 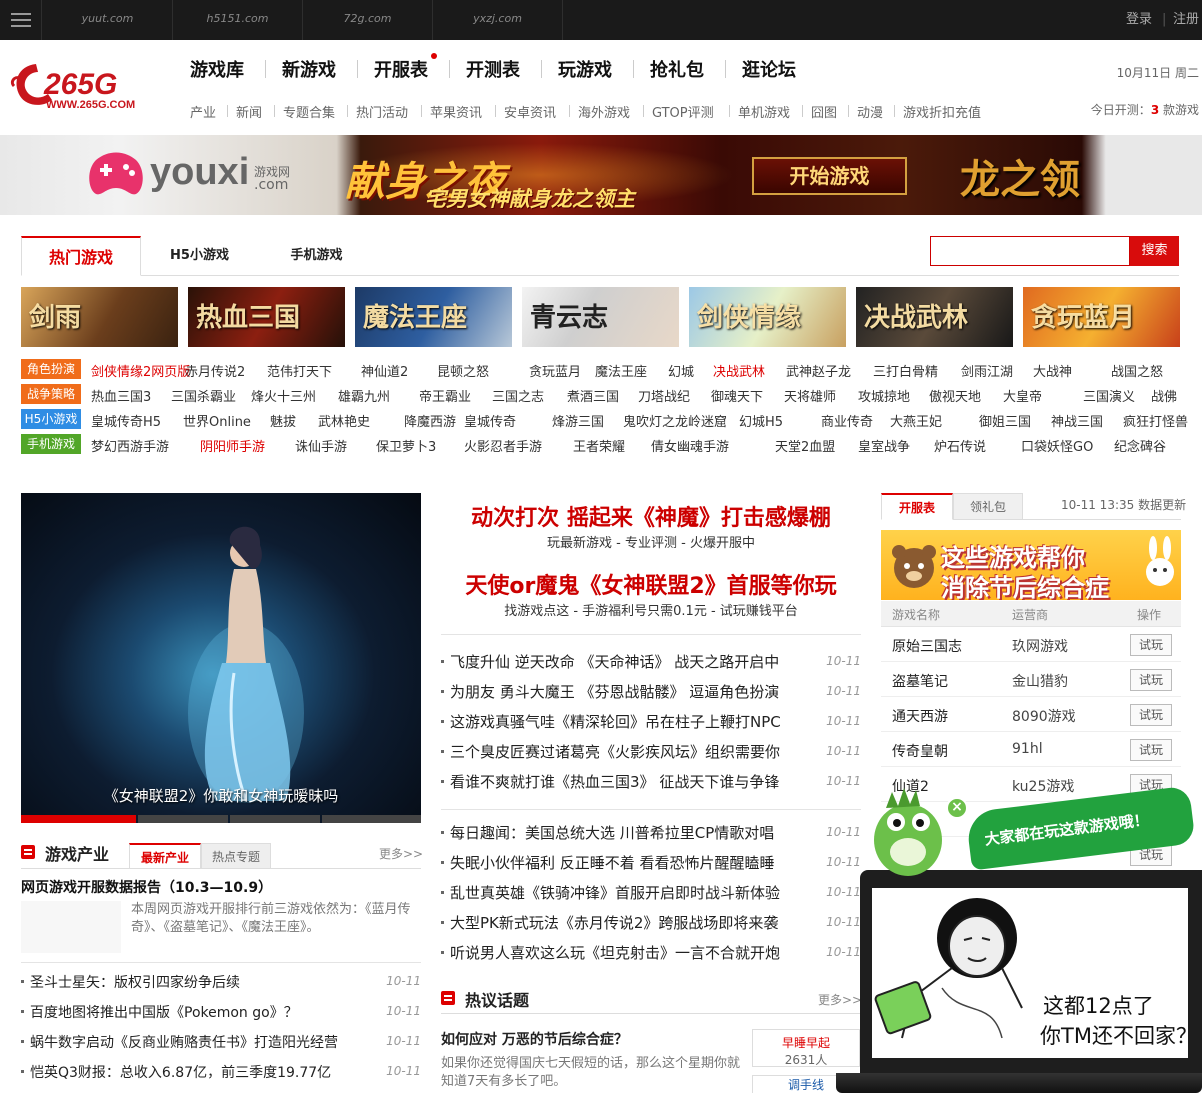 I want to click on tab-hot-topics: 热点专题, so click(x=236, y=856).